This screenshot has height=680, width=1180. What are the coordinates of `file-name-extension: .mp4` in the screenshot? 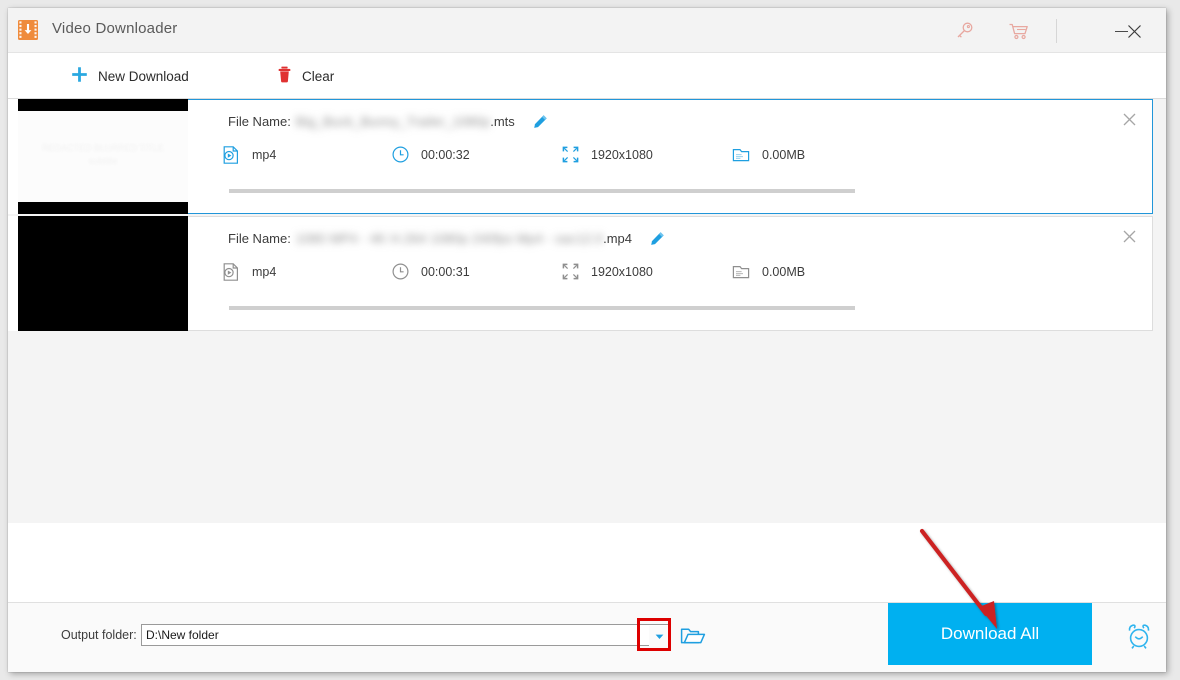 It's located at (617, 238).